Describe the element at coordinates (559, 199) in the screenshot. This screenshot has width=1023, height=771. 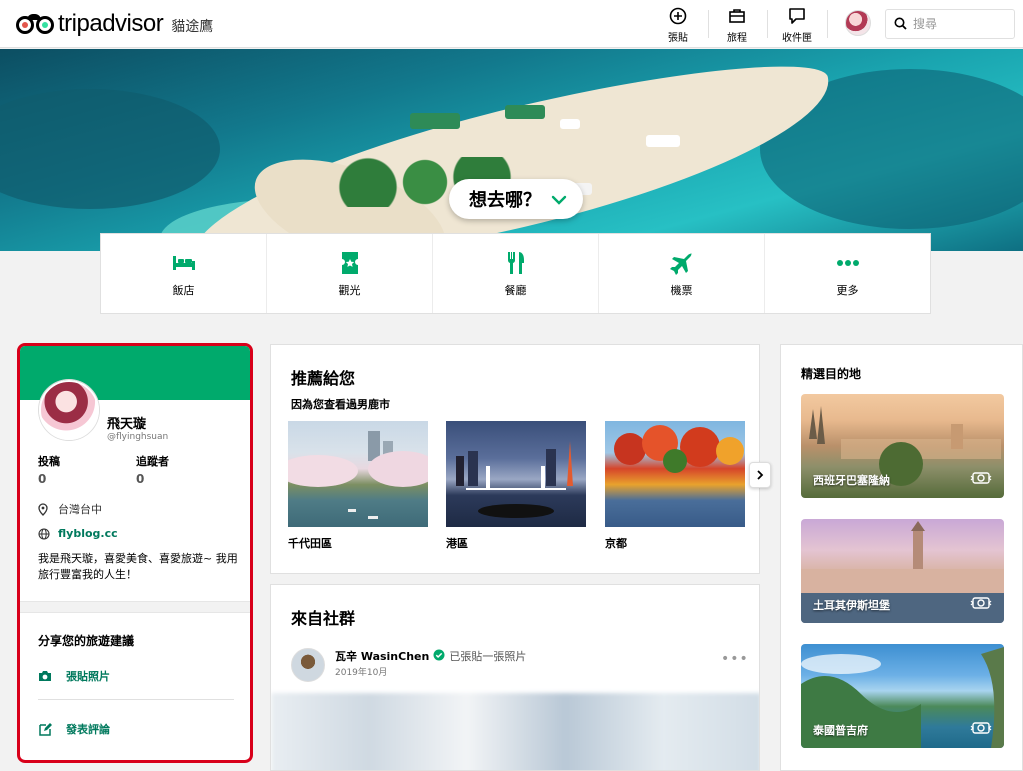
I see `chevron-down-icon` at that location.